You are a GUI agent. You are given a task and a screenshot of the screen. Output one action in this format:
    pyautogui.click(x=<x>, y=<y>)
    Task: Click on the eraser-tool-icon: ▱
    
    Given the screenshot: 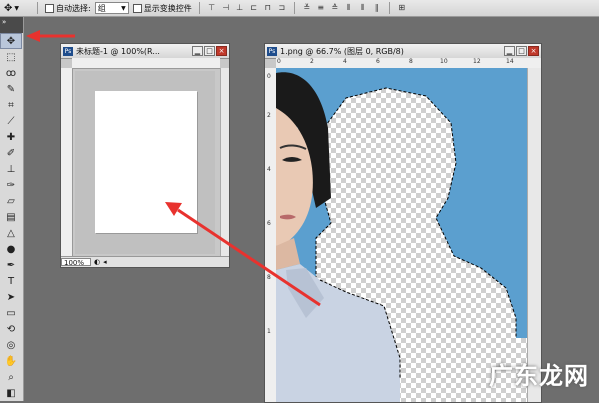 What is the action you would take?
    pyautogui.click(x=11, y=201)
    